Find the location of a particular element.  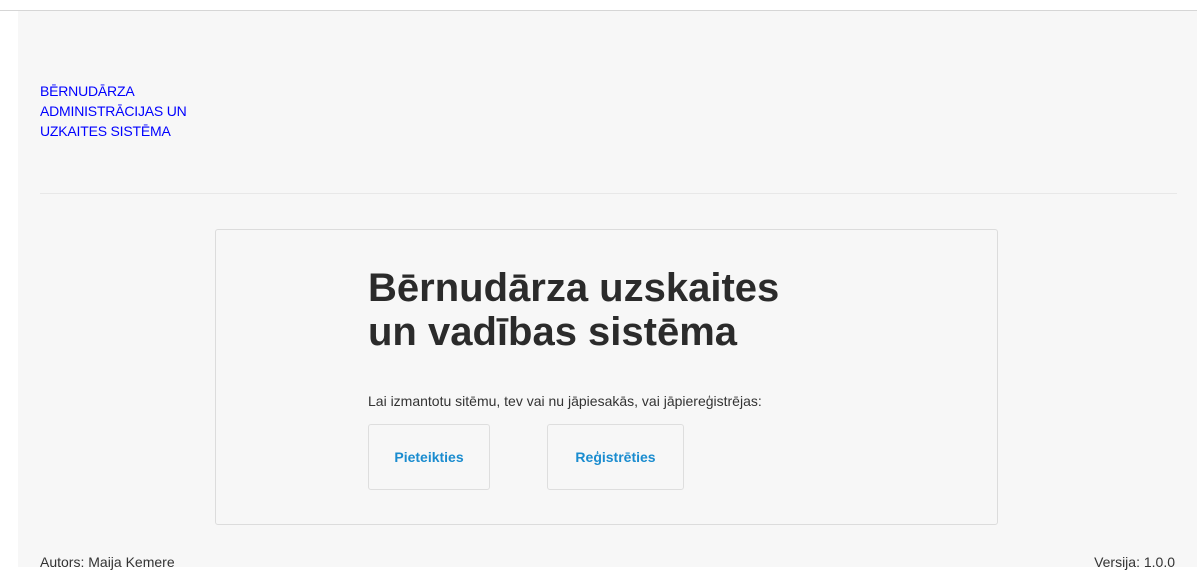

title-line-1: Bērnudārza uzskaites is located at coordinates (574, 288).